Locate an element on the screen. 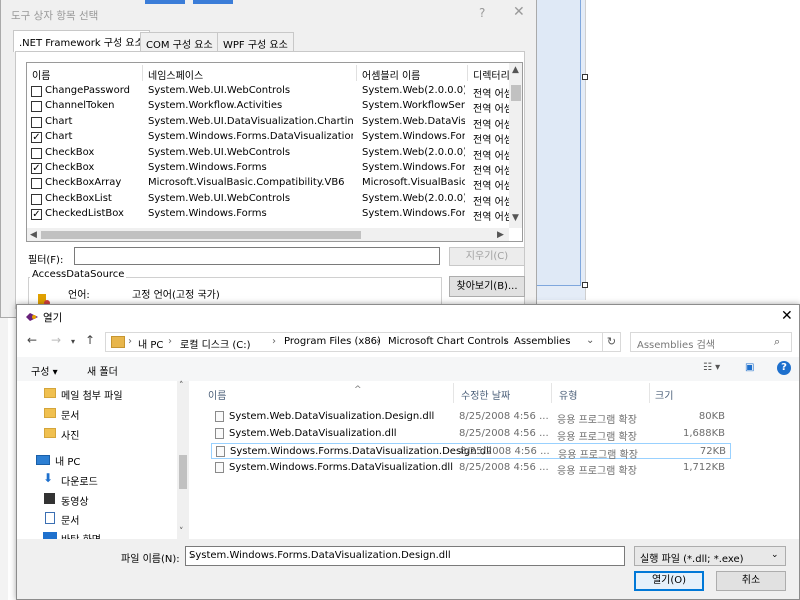  nav-item-downloads: 다운로드 is located at coordinates (79, 480).